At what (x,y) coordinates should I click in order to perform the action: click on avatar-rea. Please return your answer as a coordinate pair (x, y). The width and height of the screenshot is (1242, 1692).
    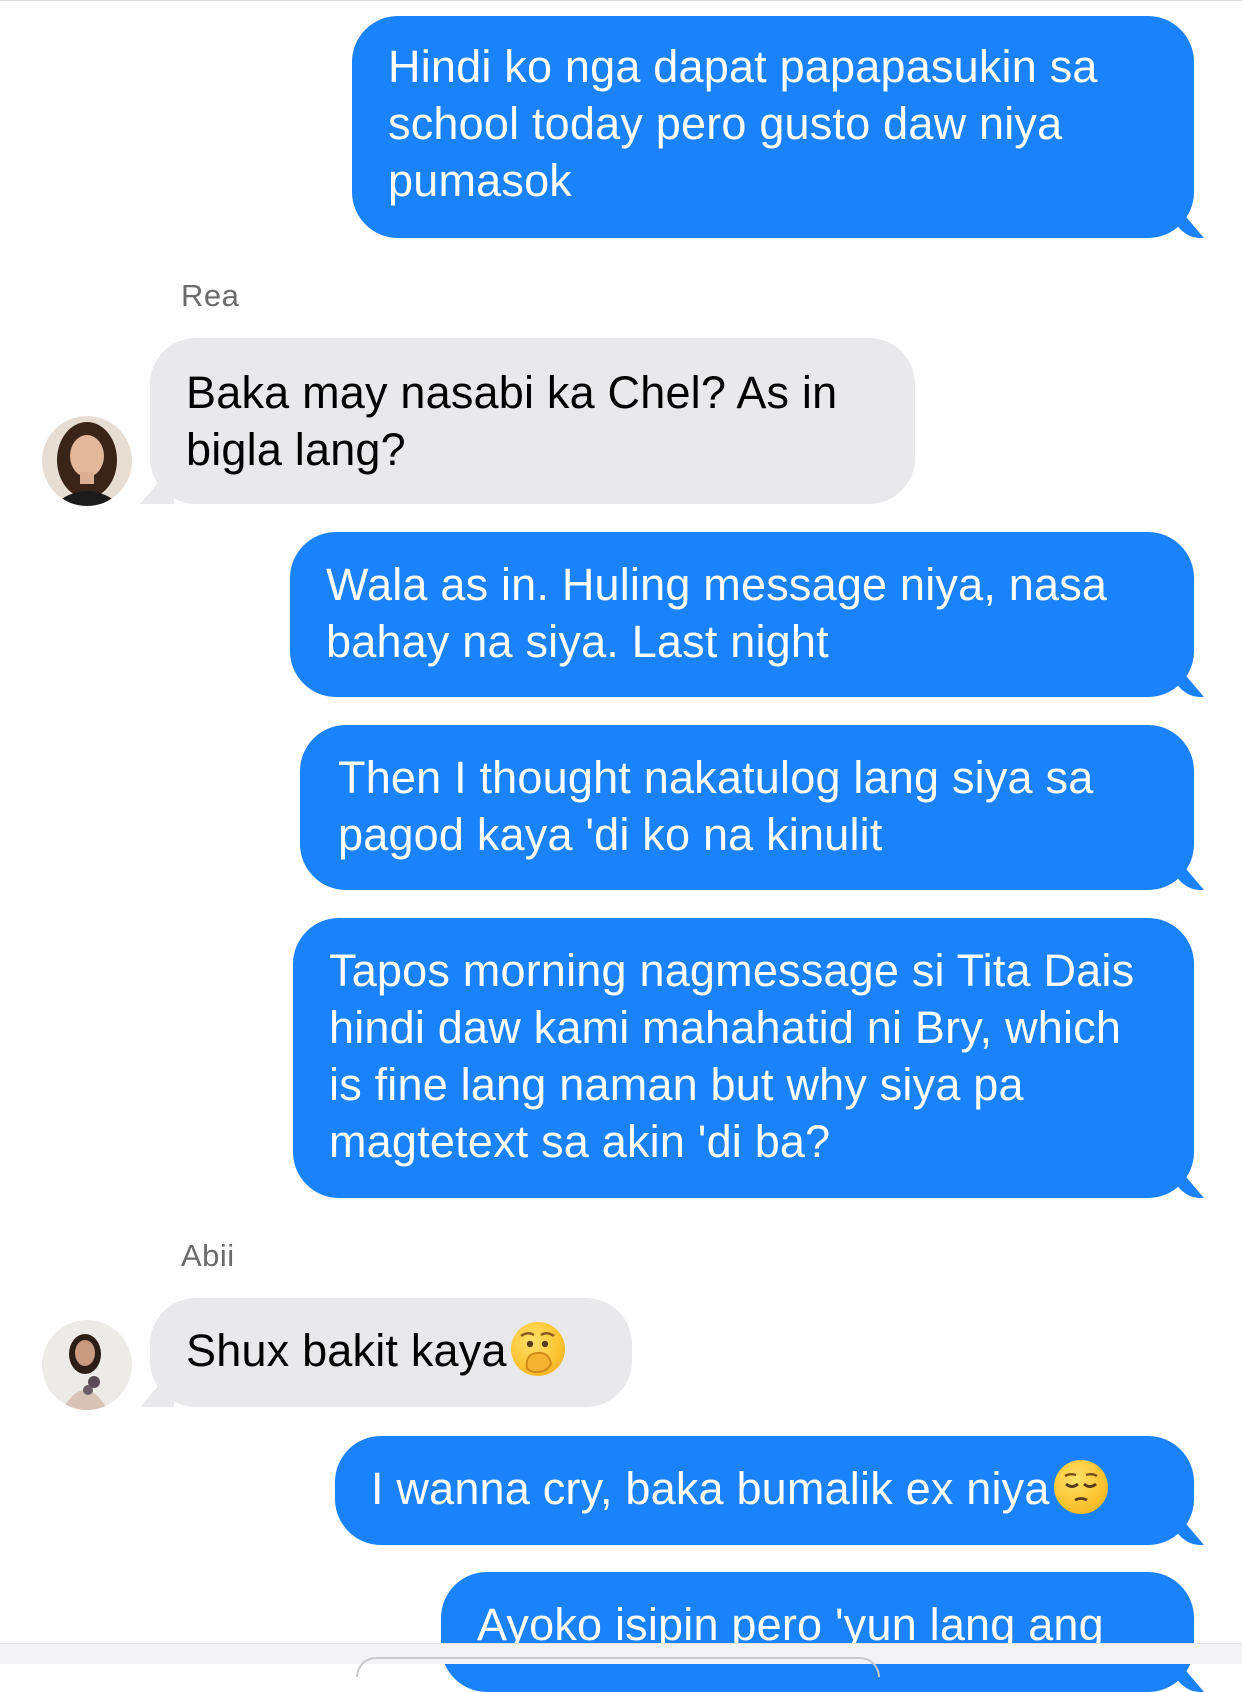
    Looking at the image, I should click on (87, 461).